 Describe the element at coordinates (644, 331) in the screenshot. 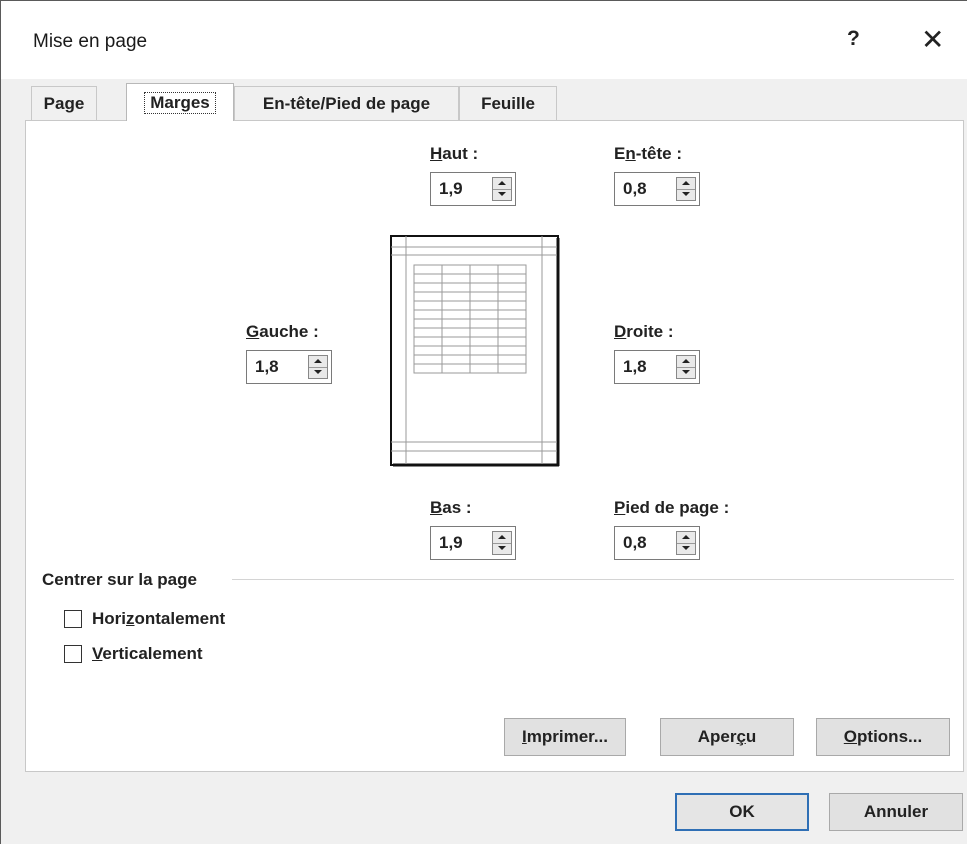

I see `right-margin-label: Droite :` at that location.